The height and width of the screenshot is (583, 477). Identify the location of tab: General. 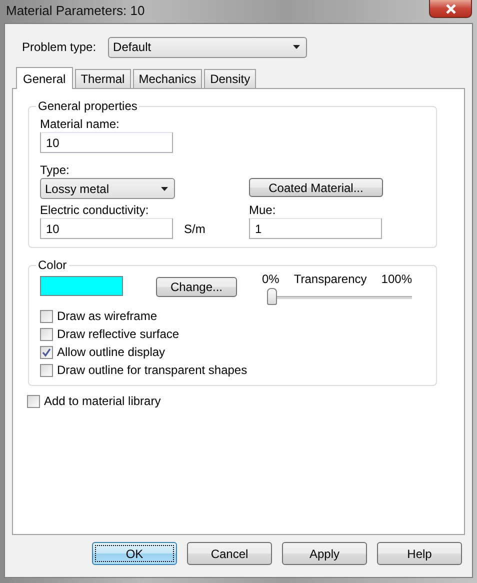
(44, 78).